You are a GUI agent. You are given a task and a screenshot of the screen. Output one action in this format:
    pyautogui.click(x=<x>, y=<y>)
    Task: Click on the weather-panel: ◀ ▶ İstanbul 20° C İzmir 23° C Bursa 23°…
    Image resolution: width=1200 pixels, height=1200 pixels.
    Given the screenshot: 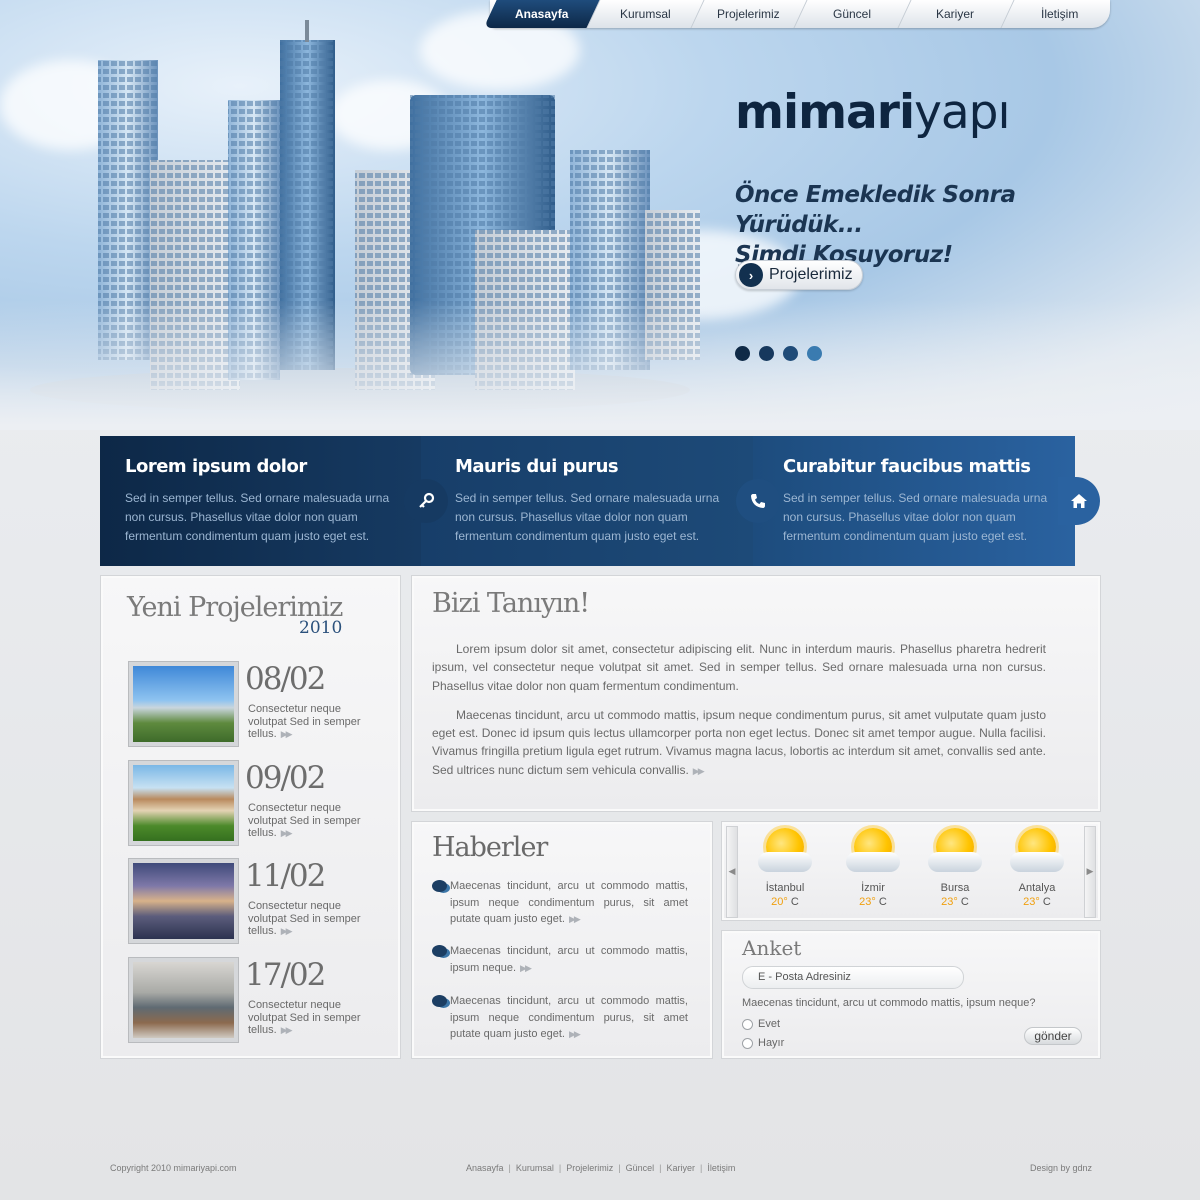 What is the action you would take?
    pyautogui.click(x=911, y=871)
    